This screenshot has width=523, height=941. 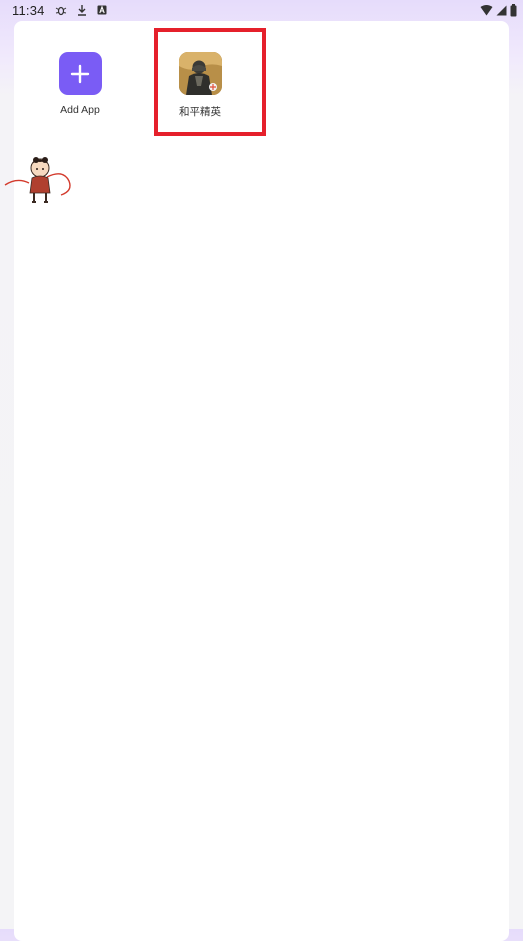 I want to click on status-time: 11:34, so click(x=28, y=10).